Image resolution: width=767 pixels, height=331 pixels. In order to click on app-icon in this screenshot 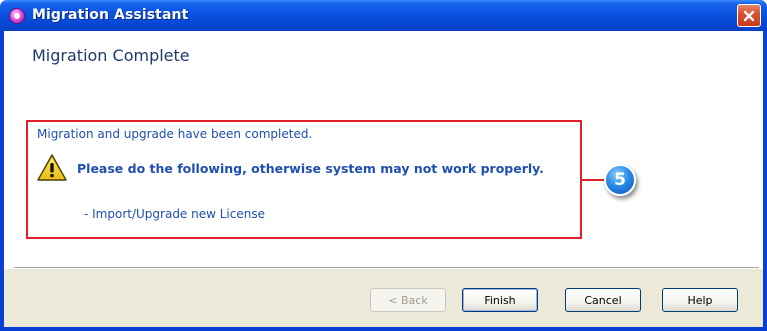, I will do `click(17, 16)`.